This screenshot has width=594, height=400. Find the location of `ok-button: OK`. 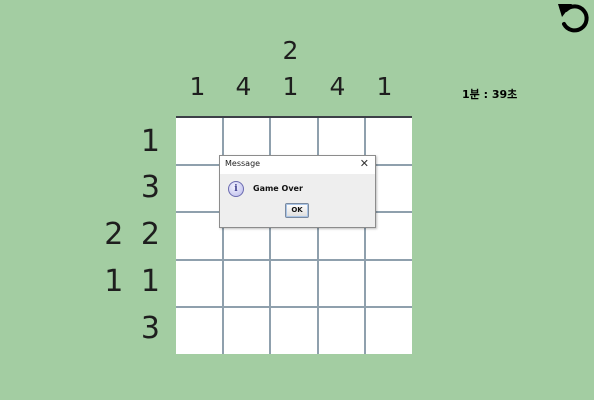

ok-button: OK is located at coordinates (297, 210).